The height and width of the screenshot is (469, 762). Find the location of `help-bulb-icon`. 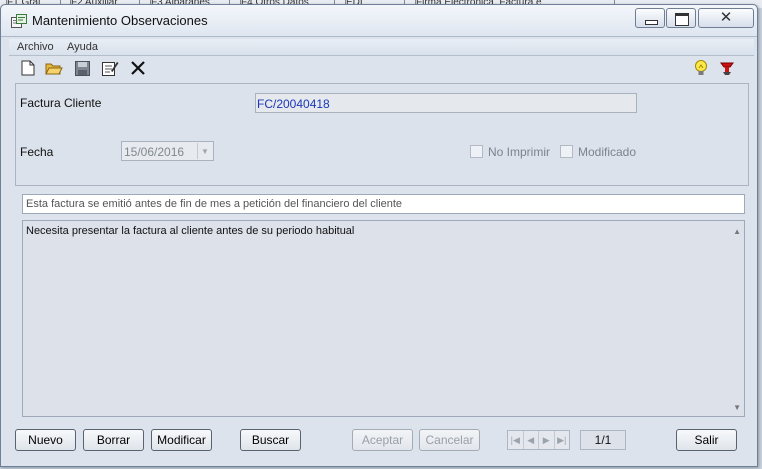

help-bulb-icon is located at coordinates (701, 68).